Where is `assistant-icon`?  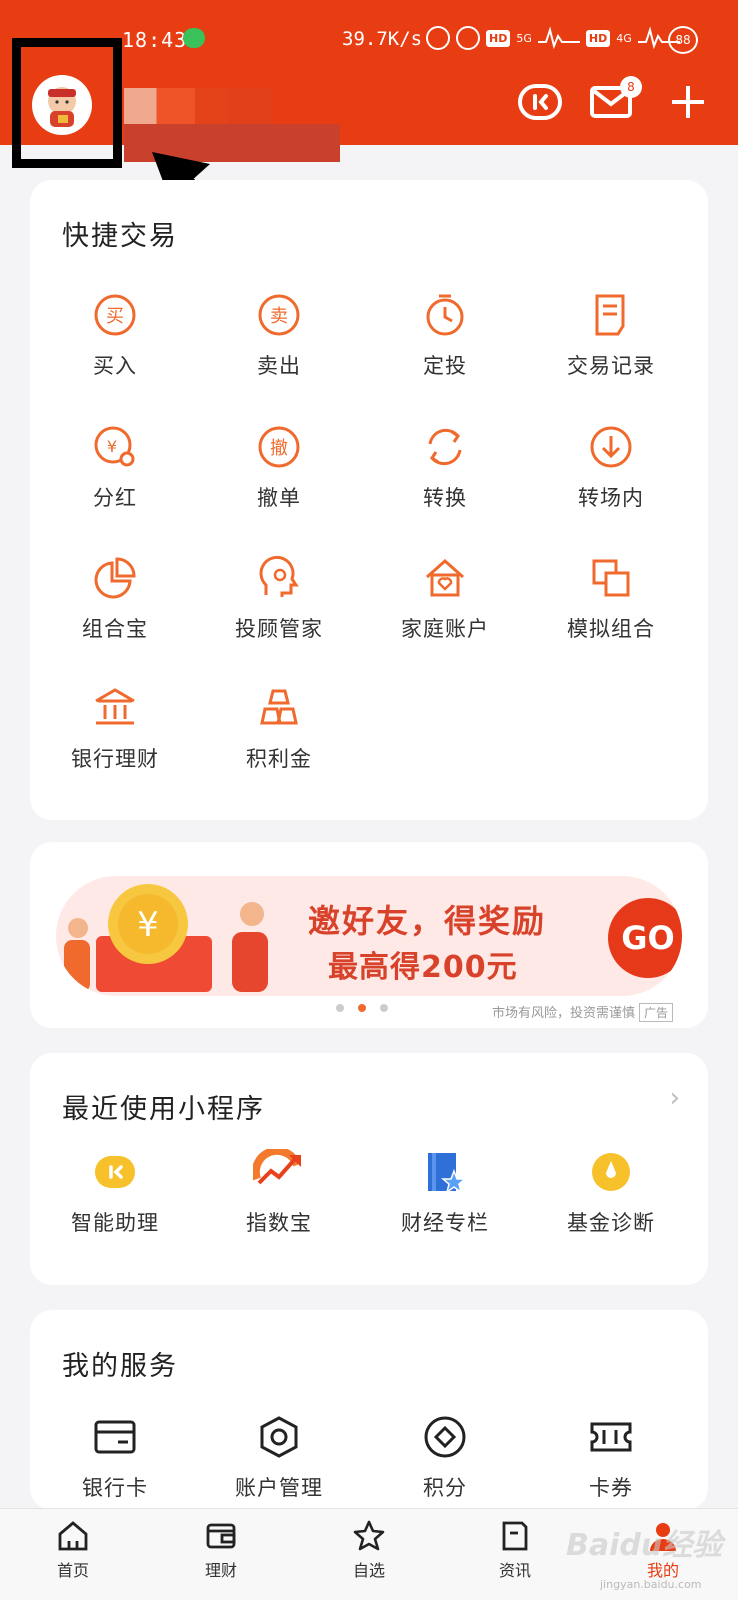
assistant-icon is located at coordinates (115, 1172).